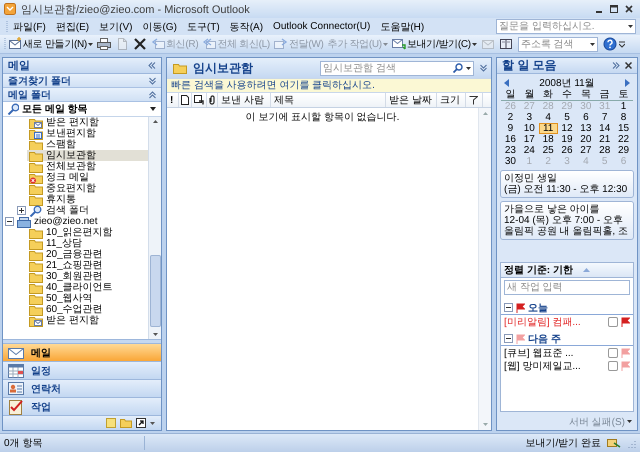  Describe the element at coordinates (87, 243) in the screenshot. I see `folder-item: 11_상담` at that location.